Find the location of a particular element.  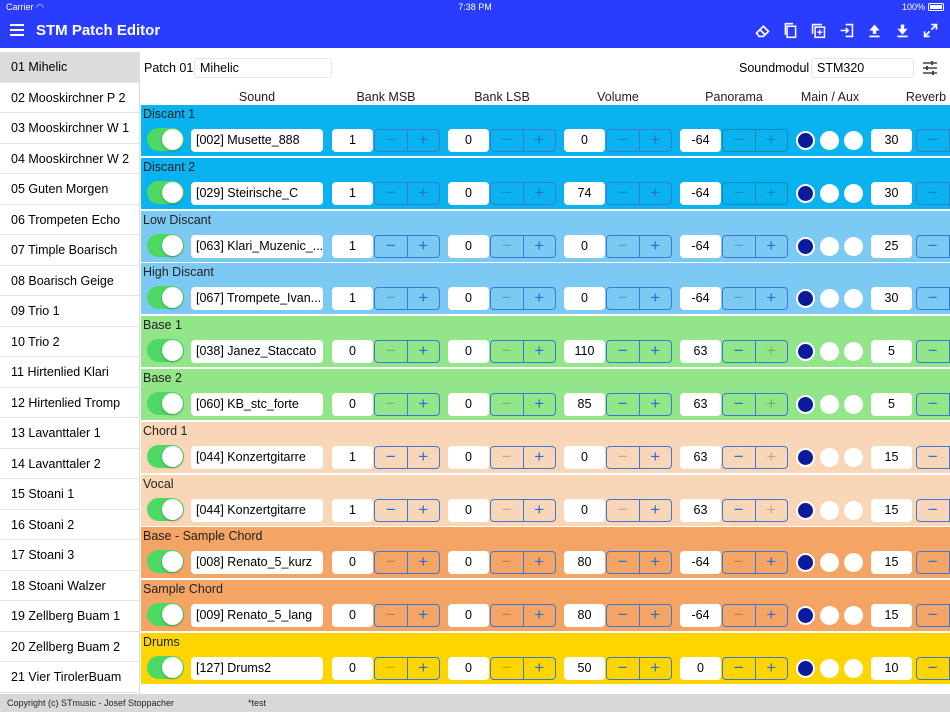

volume-stepper: − + is located at coordinates (639, 246).